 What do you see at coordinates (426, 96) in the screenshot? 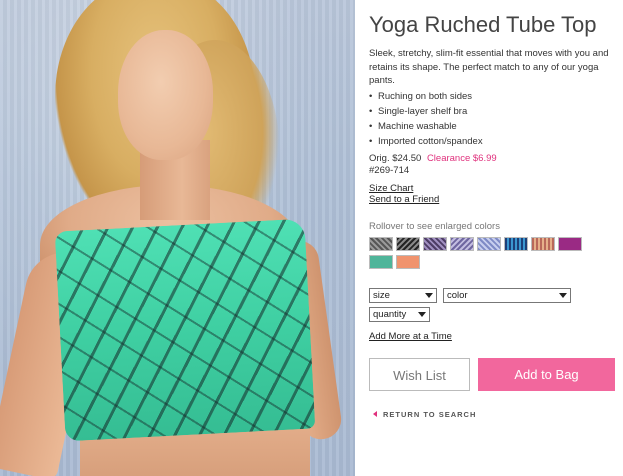
I see `feature-item: Ruching on both sides` at bounding box center [426, 96].